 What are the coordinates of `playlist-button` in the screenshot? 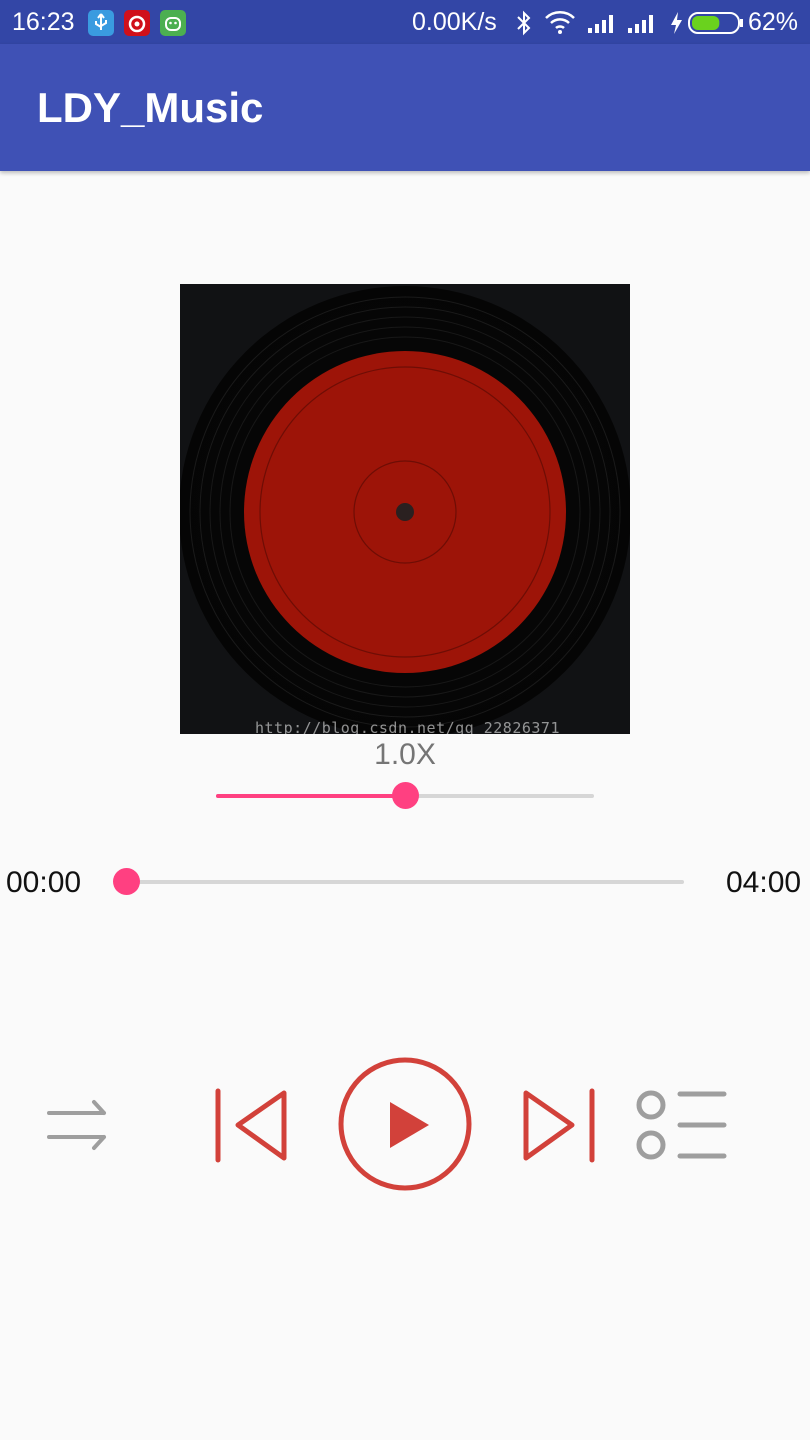 It's located at (682, 1128).